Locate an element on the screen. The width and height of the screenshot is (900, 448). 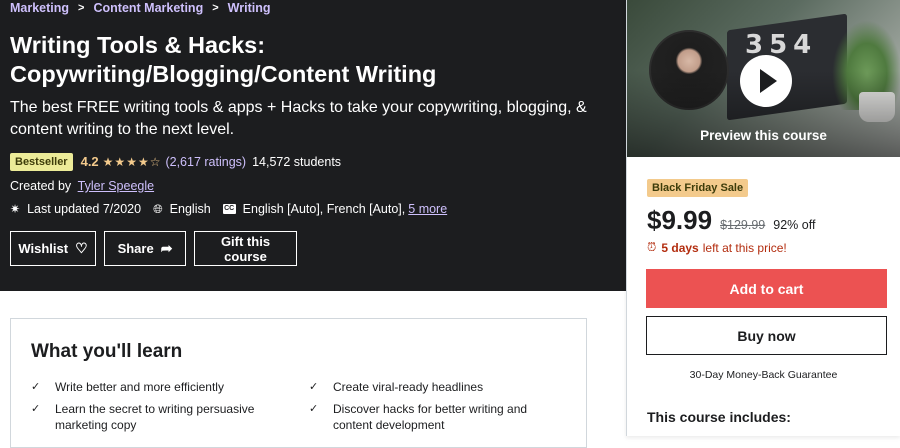
current-price: $9.99 is located at coordinates (680, 220).